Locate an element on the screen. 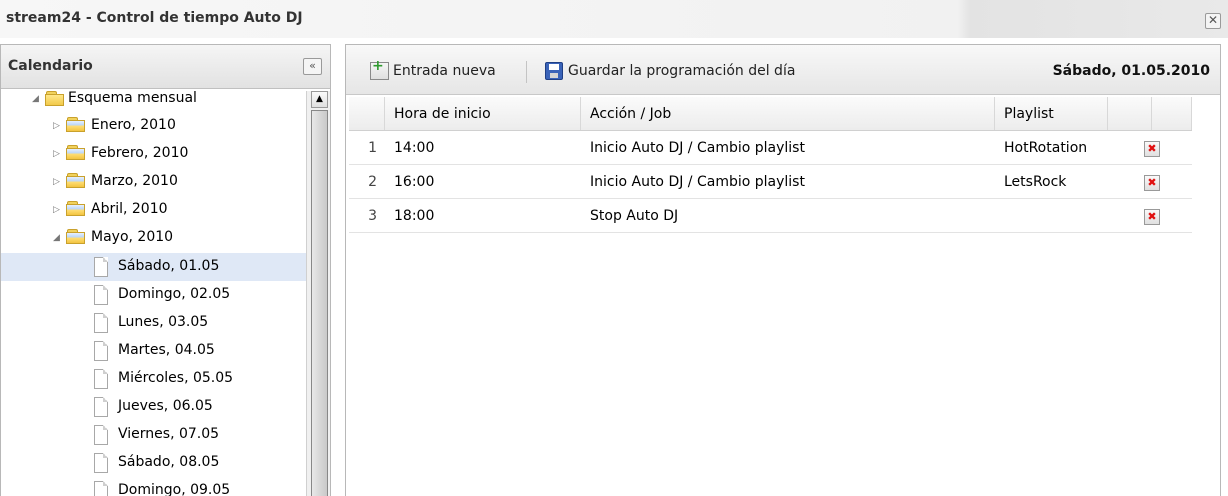 The height and width of the screenshot is (496, 1228). tree-scrollbar: ▲ is located at coordinates (318, 293).